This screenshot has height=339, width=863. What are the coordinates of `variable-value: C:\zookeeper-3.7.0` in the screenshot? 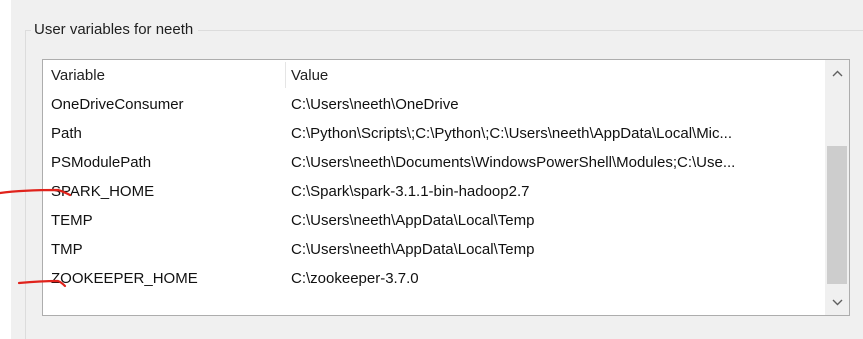 It's located at (355, 278).